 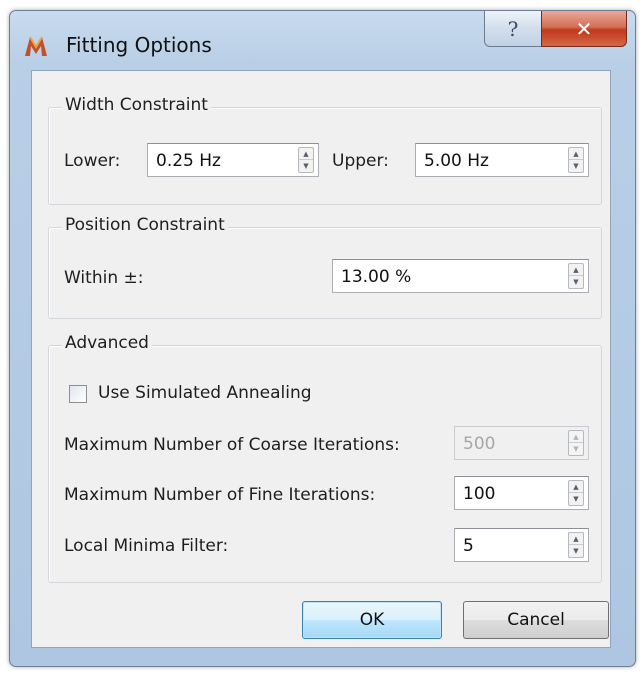 What do you see at coordinates (521, 545) in the screenshot?
I see `local-minima-spinbox: 5 ▲ ▼` at bounding box center [521, 545].